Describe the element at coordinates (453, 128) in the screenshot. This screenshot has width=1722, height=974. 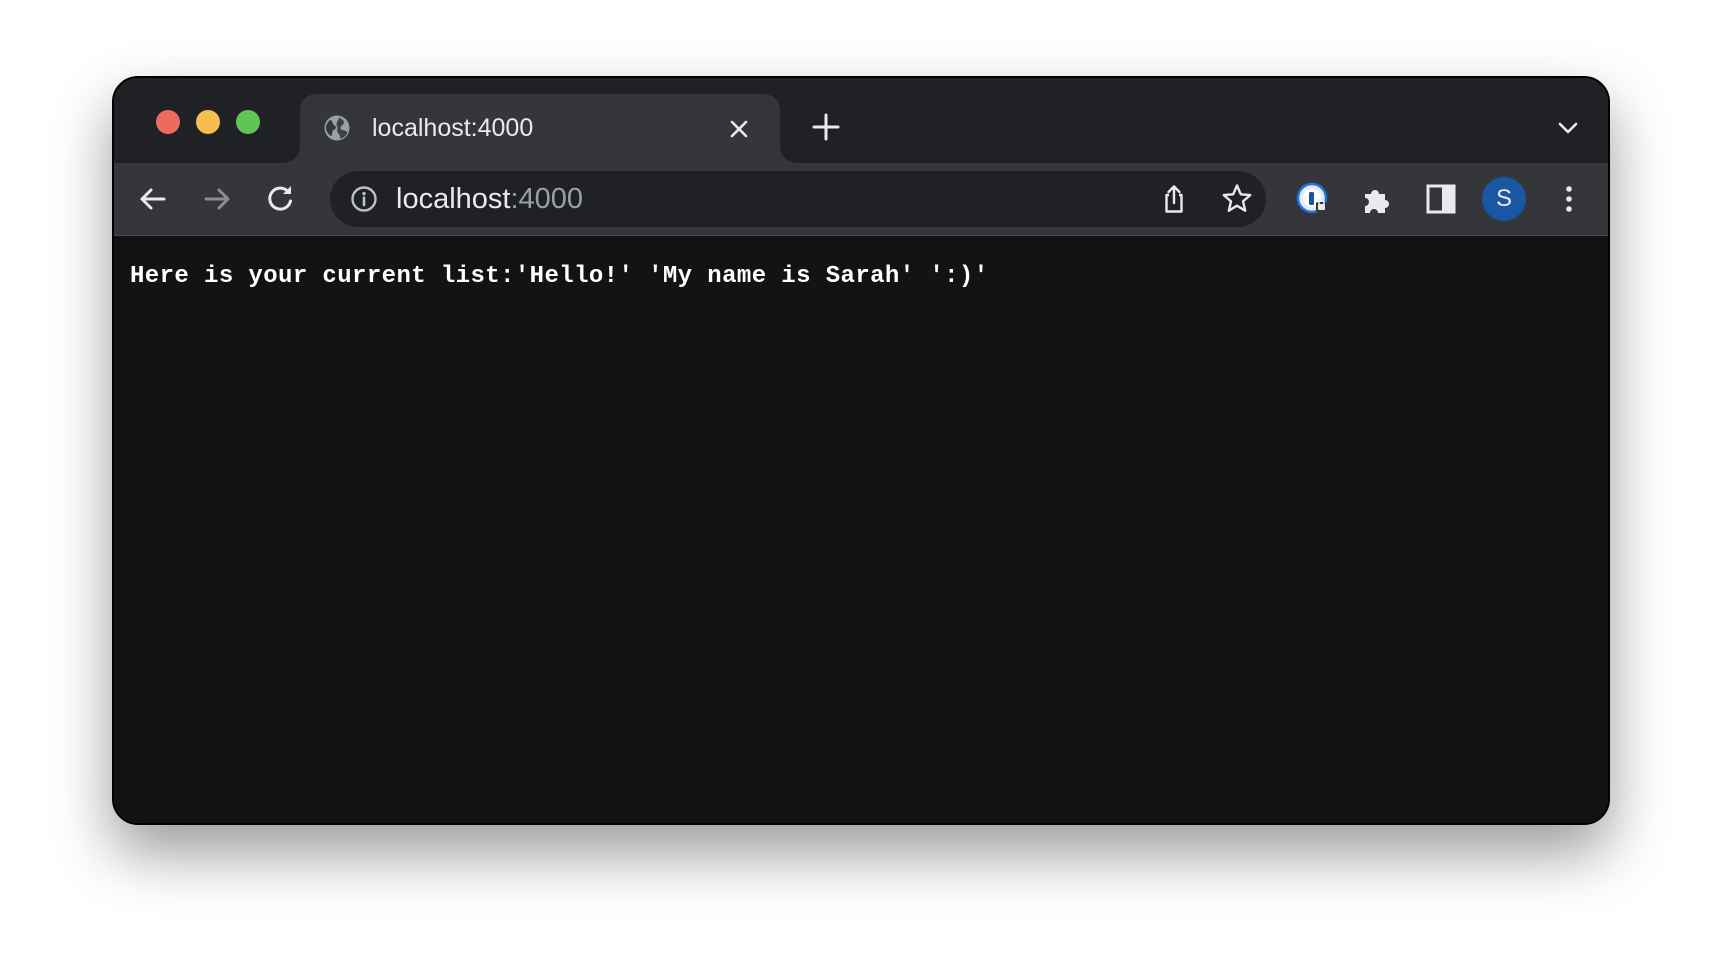
I see `tab-title: localhost:4000` at that location.